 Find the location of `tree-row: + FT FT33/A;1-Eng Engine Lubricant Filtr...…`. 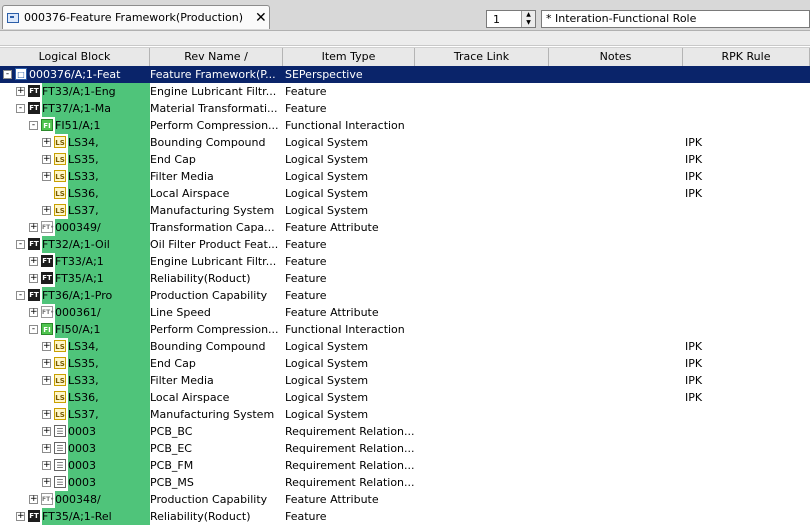

tree-row: + FT FT33/A;1-Eng Engine Lubricant Filtr...… is located at coordinates (405, 91).